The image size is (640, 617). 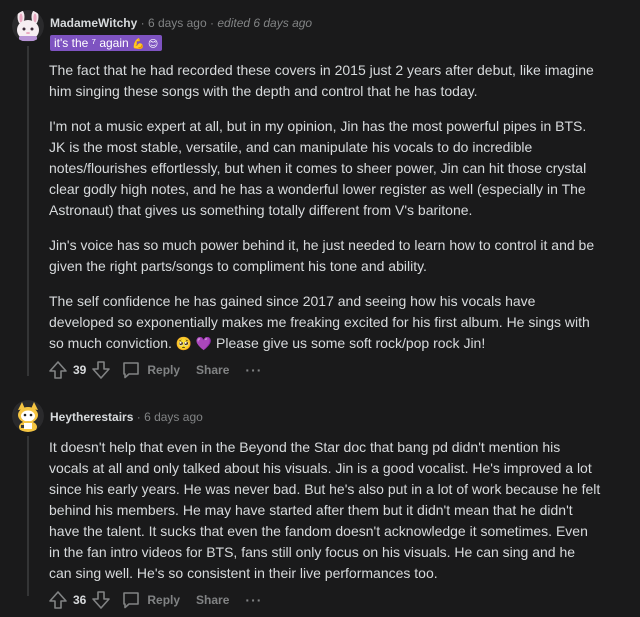 I want to click on comment-meta: Heytherestairs · 6 days ago, so click(x=126, y=417).